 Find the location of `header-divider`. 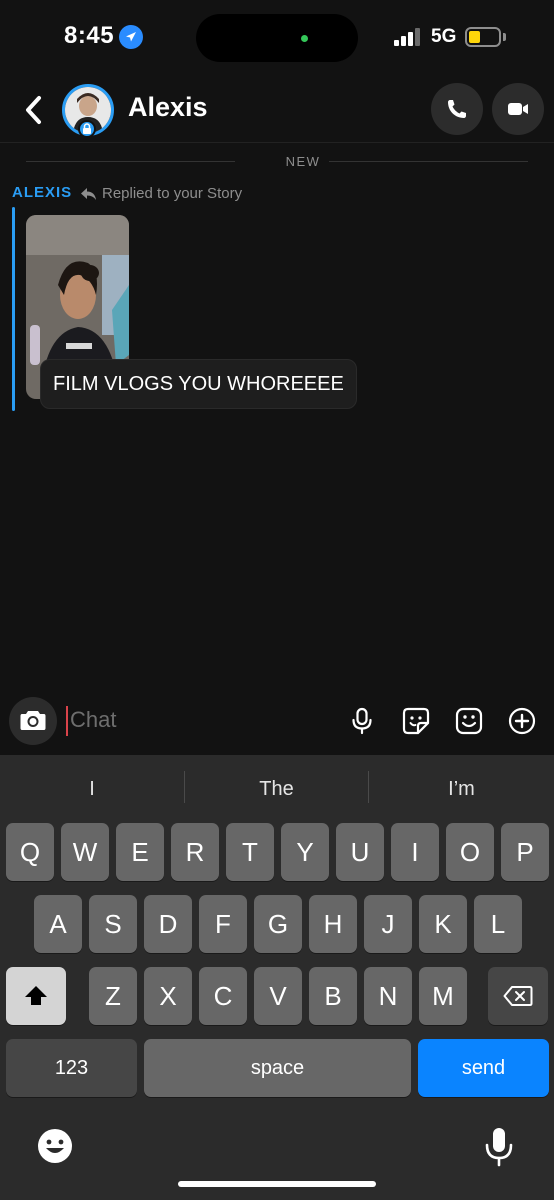

header-divider is located at coordinates (277, 142).